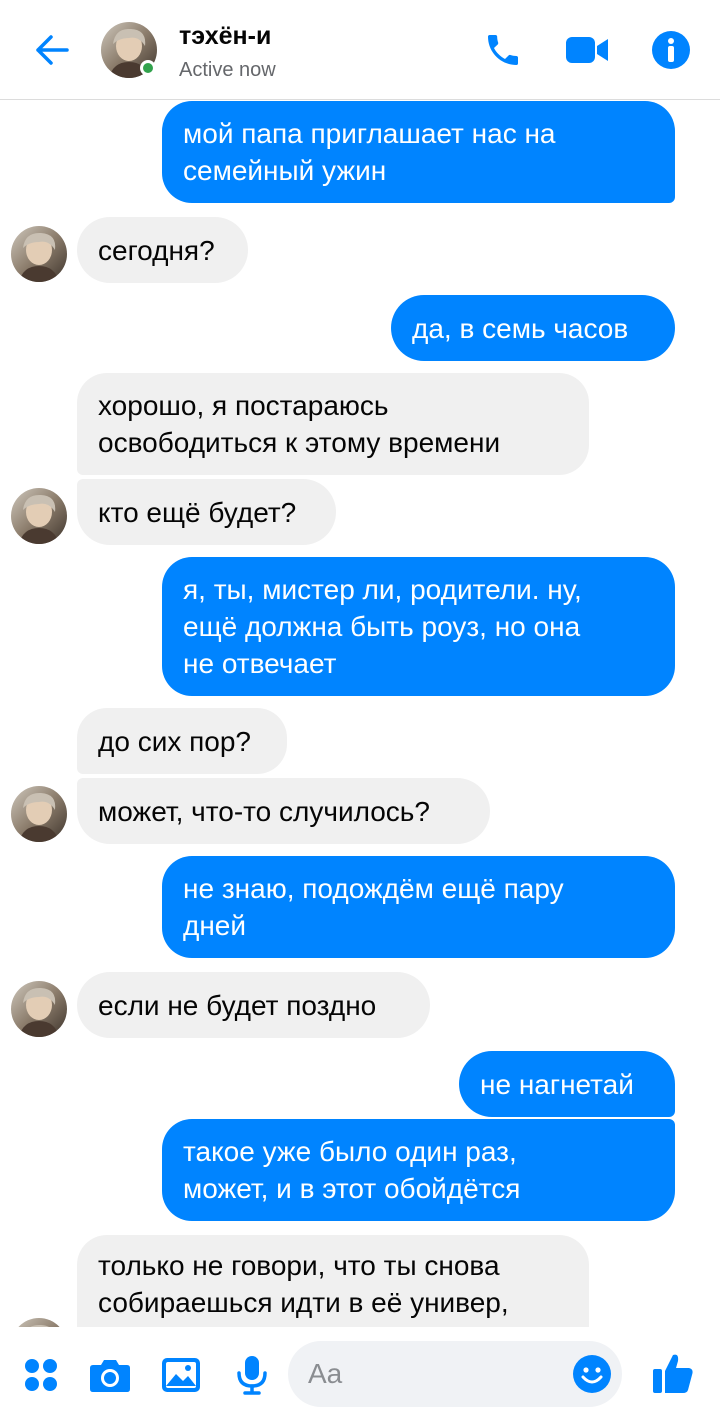  Describe the element at coordinates (227, 70) in the screenshot. I see `contact-status: Active now` at that location.